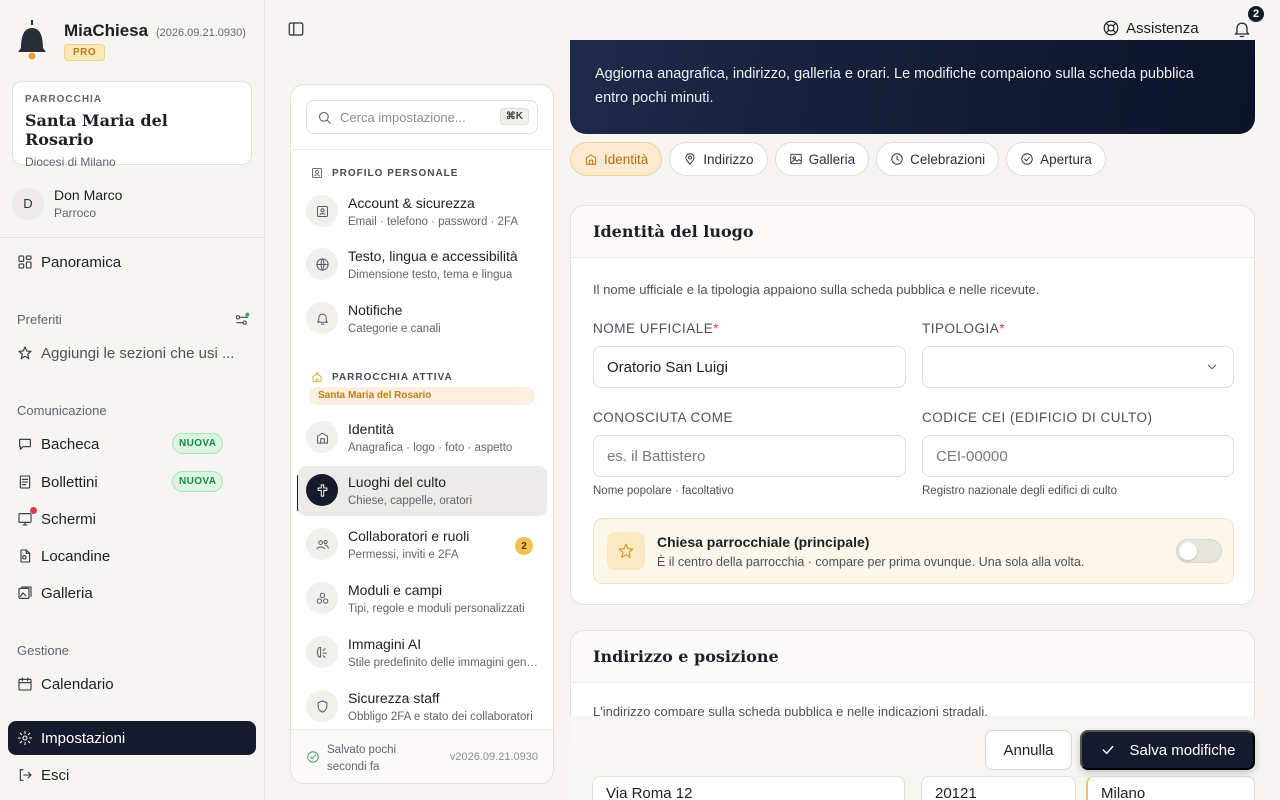 The height and width of the screenshot is (800, 1280). Describe the element at coordinates (76, 556) in the screenshot. I see `nav-posters-label: Locandine` at that location.